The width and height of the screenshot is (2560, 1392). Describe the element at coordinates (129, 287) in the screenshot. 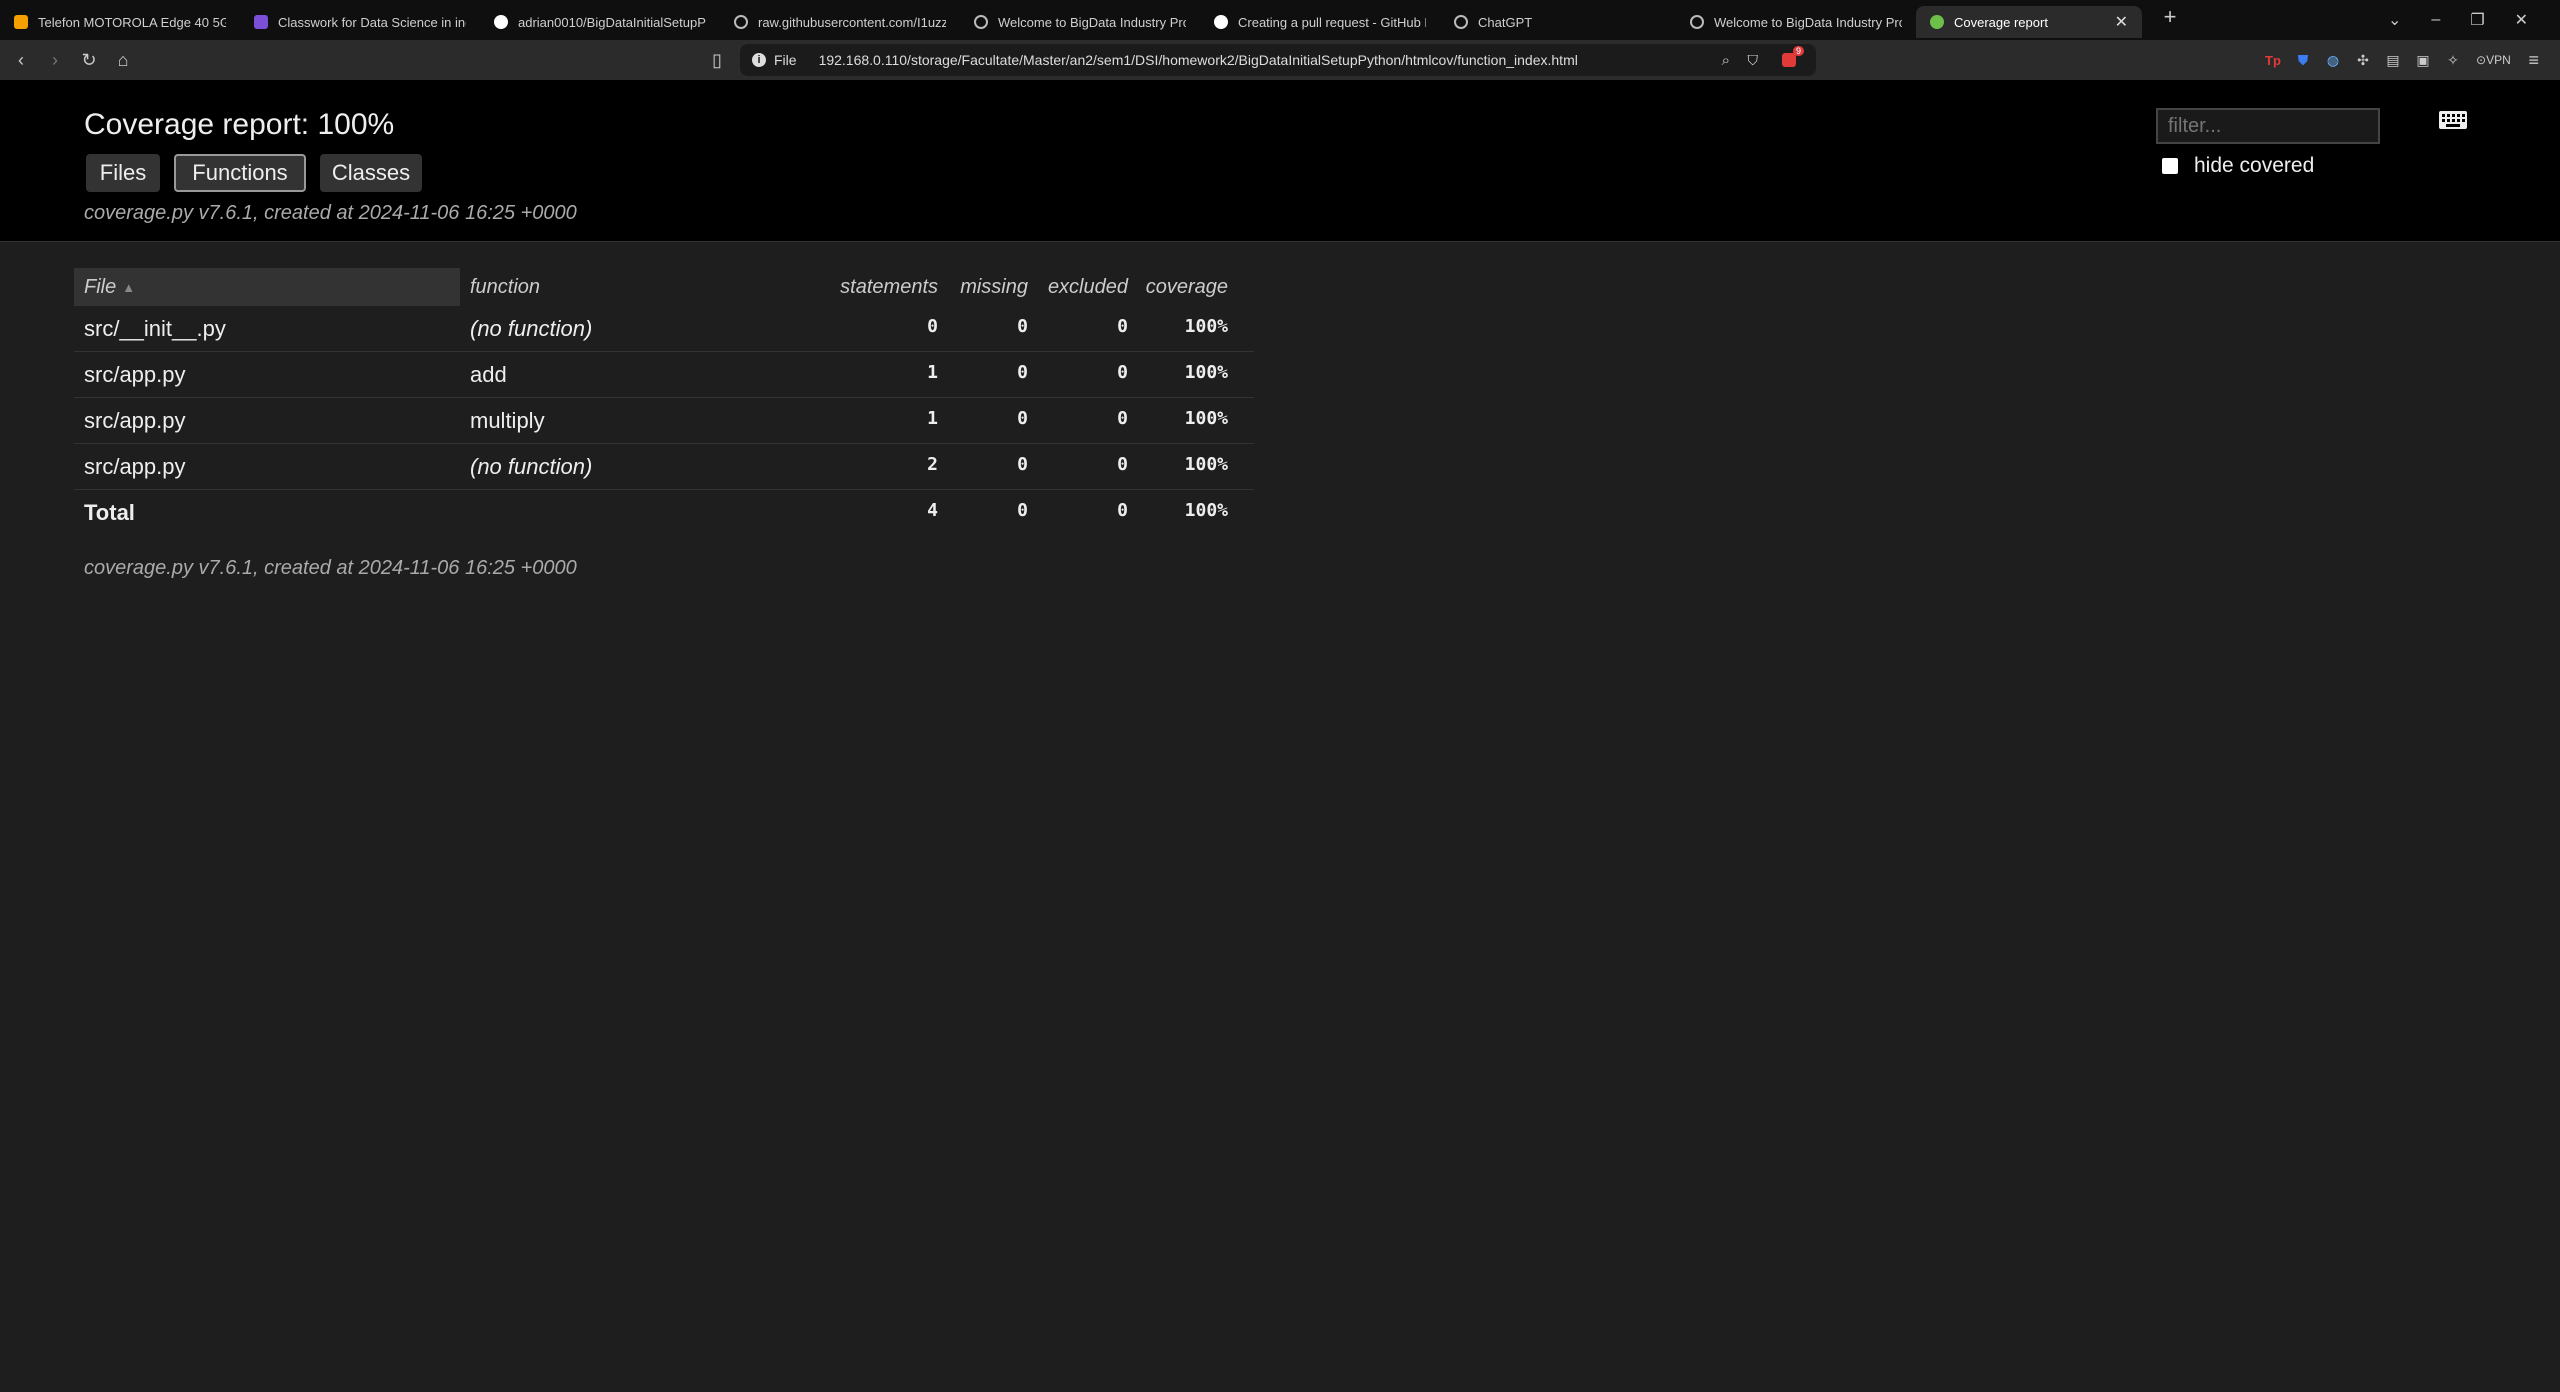

I see `sort-ascending-icon: ▲` at that location.